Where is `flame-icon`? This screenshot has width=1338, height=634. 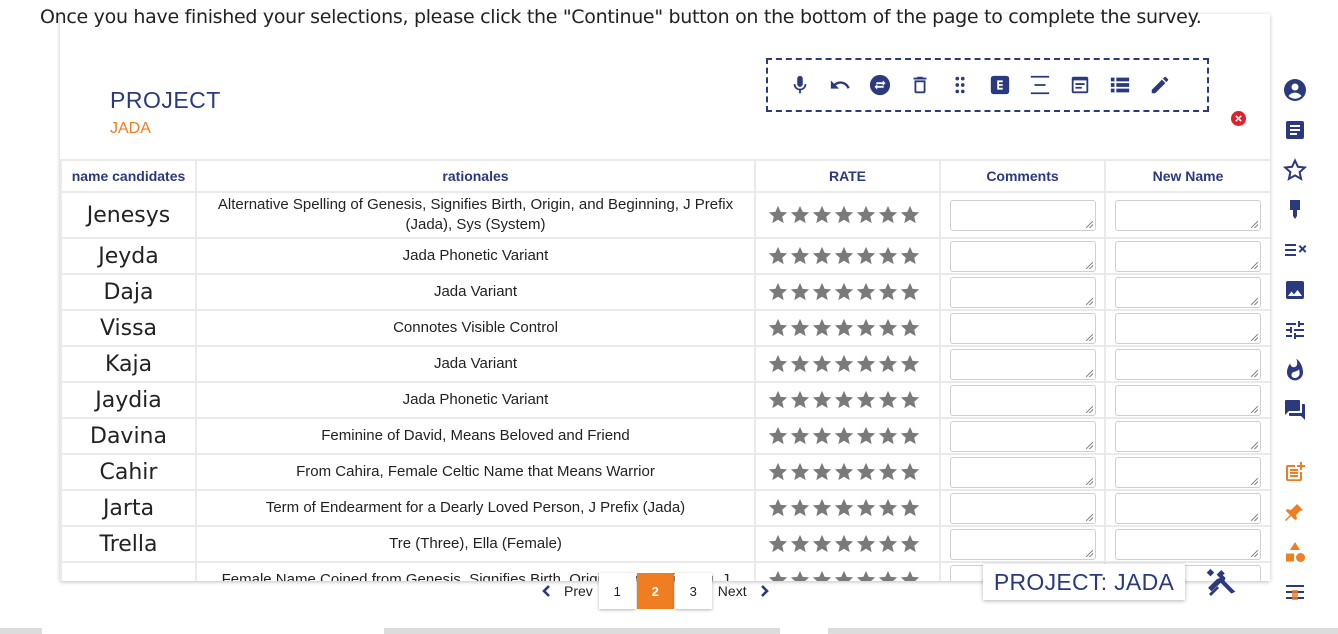
flame-icon is located at coordinates (1295, 370).